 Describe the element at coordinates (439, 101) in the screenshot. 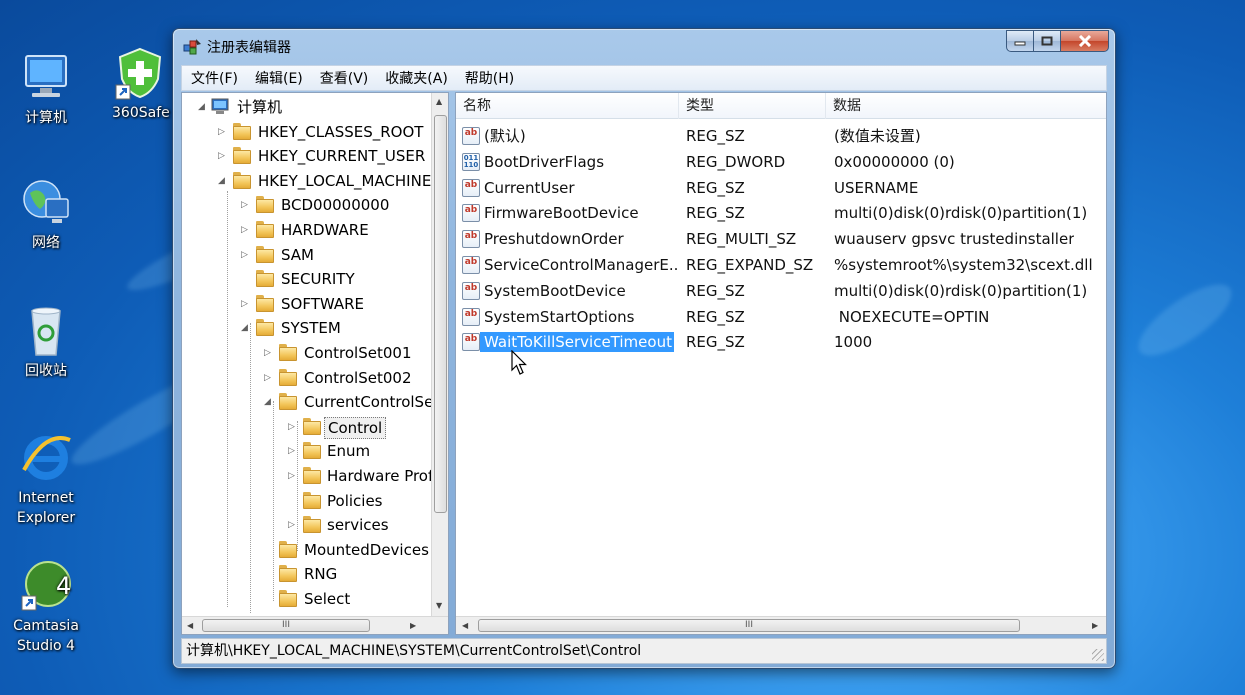

I see `scroll-up-icon: ▲` at that location.